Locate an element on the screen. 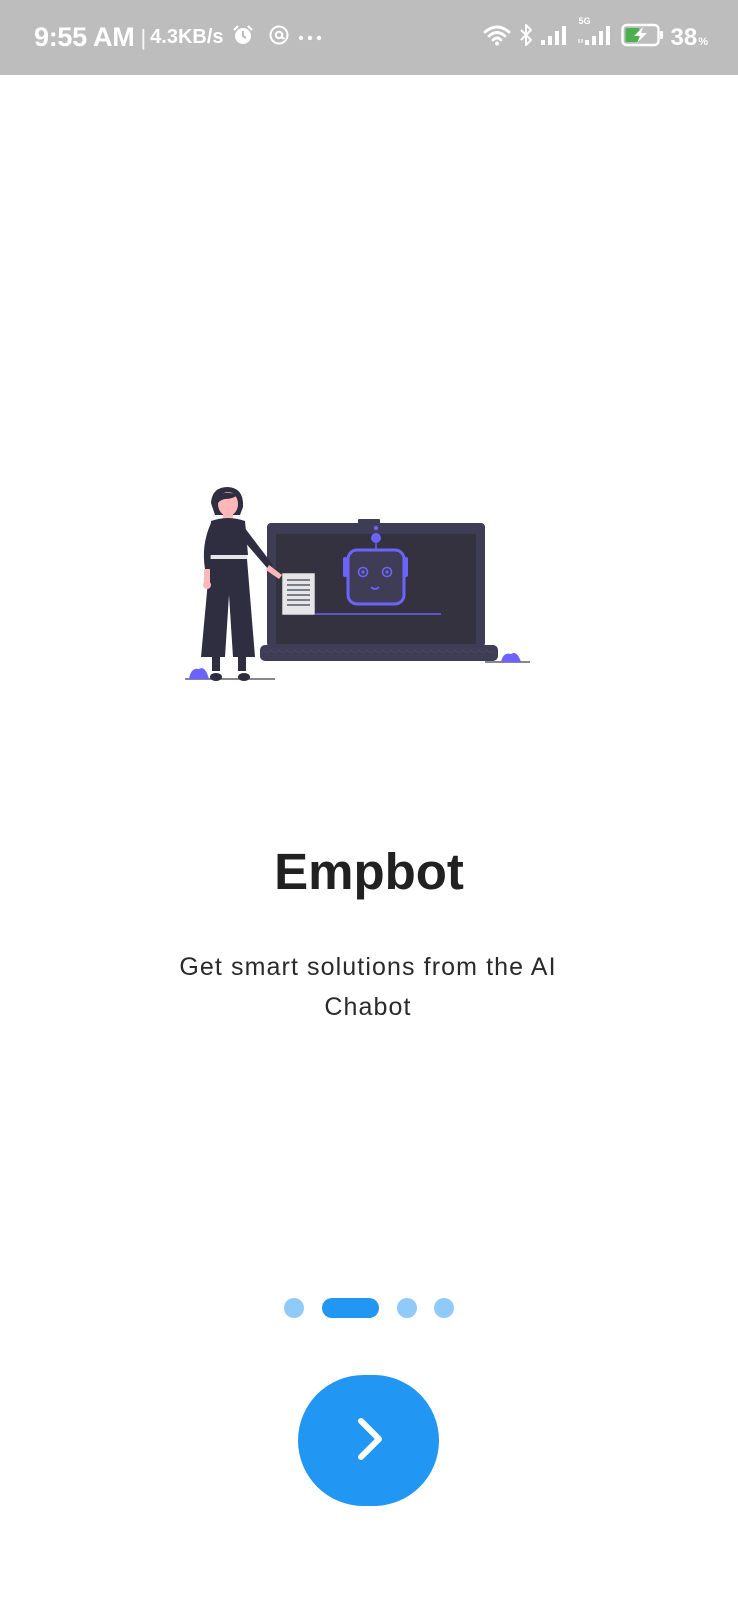  onboarding-subtitle: Get smart solutions from the AI Chabot is located at coordinates (368, 987).